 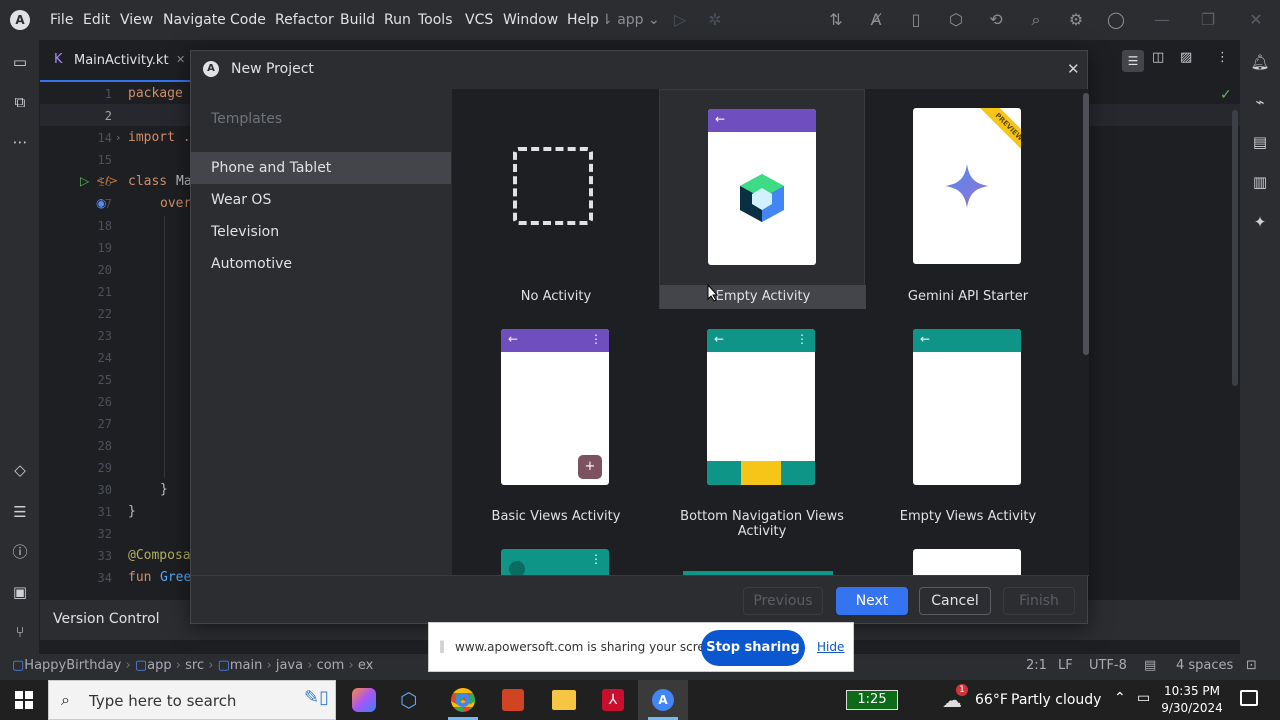 What do you see at coordinates (463, 700) in the screenshot?
I see `chrome-icon` at bounding box center [463, 700].